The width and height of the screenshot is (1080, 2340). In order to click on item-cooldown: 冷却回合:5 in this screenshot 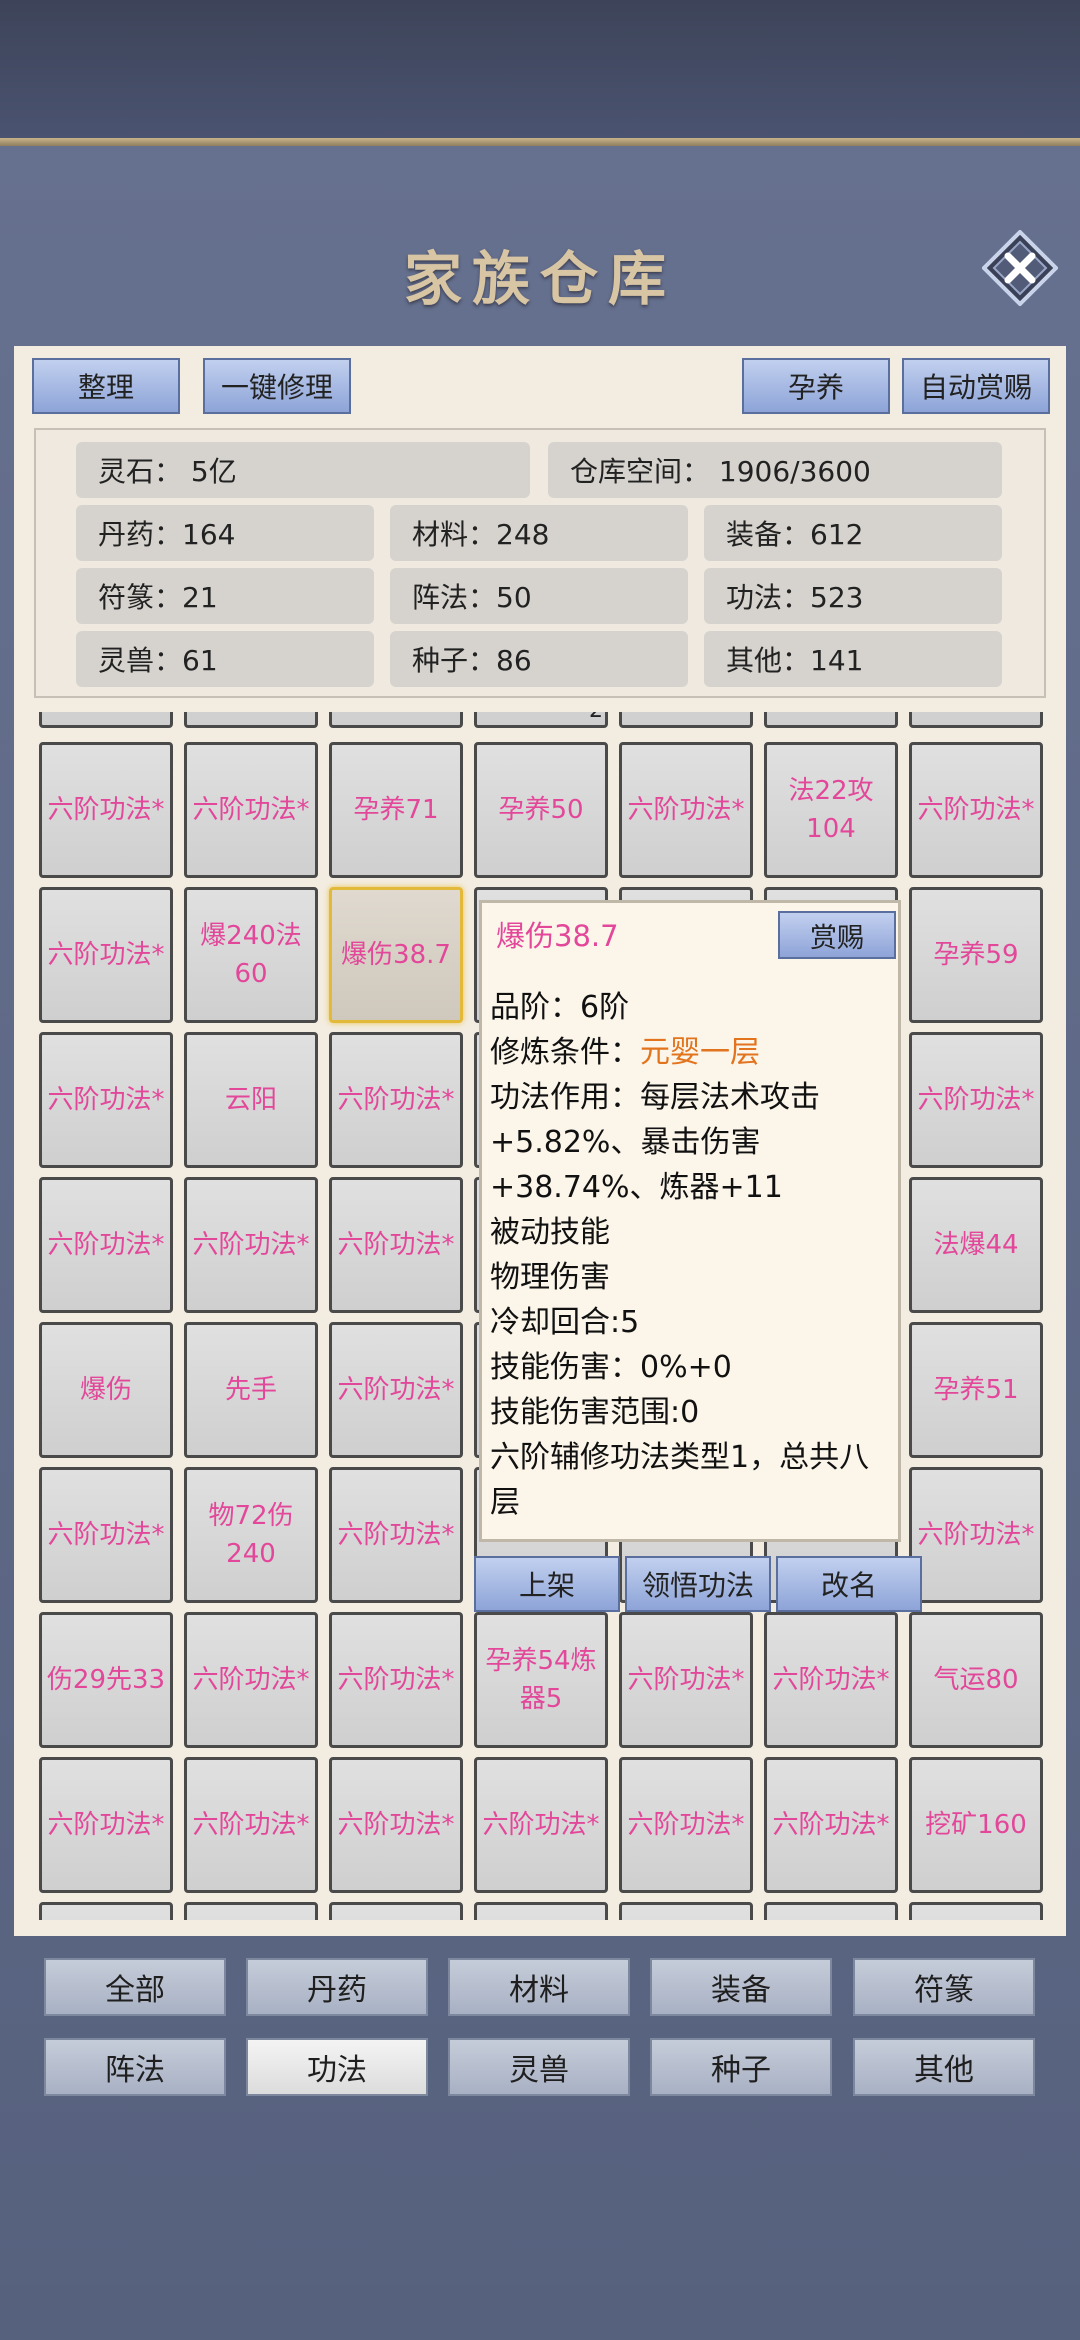, I will do `click(565, 1322)`.